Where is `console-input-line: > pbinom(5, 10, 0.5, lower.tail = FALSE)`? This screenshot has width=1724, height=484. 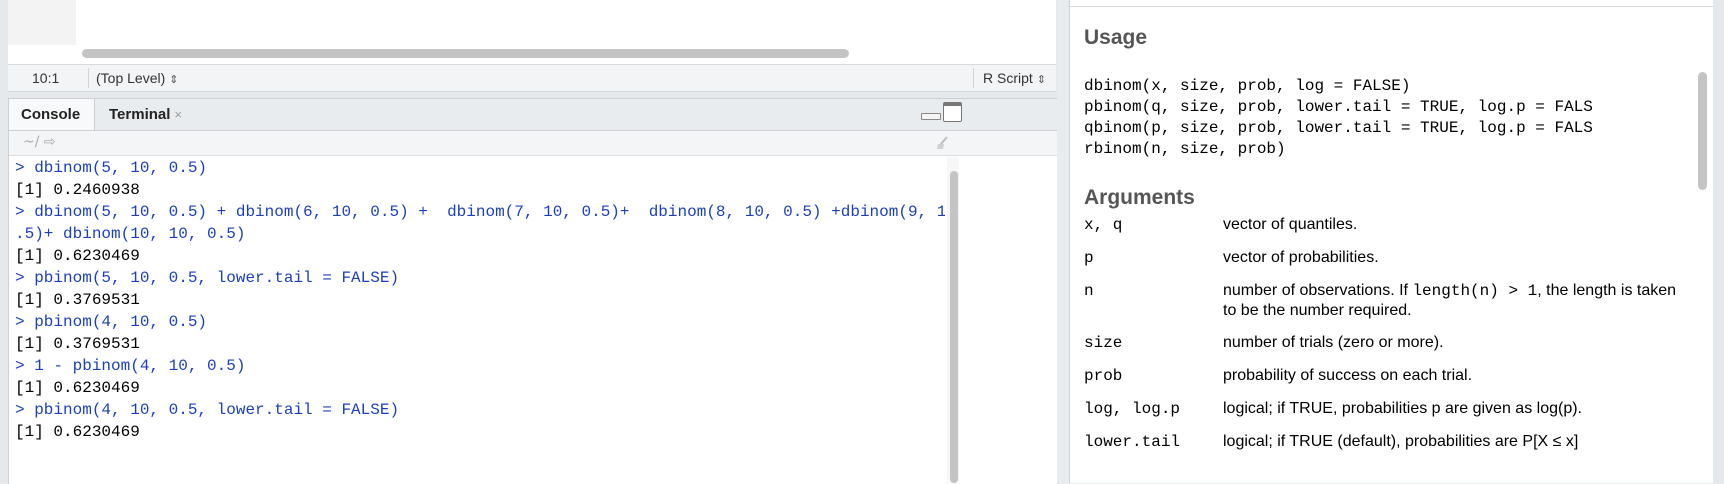
console-input-line: > pbinom(5, 10, 0.5, lower.tail = FALSE) is located at coordinates (207, 278).